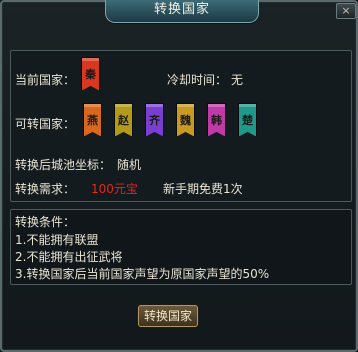  Describe the element at coordinates (45, 222) in the screenshot. I see `conditions-title: 转换条件：` at that location.